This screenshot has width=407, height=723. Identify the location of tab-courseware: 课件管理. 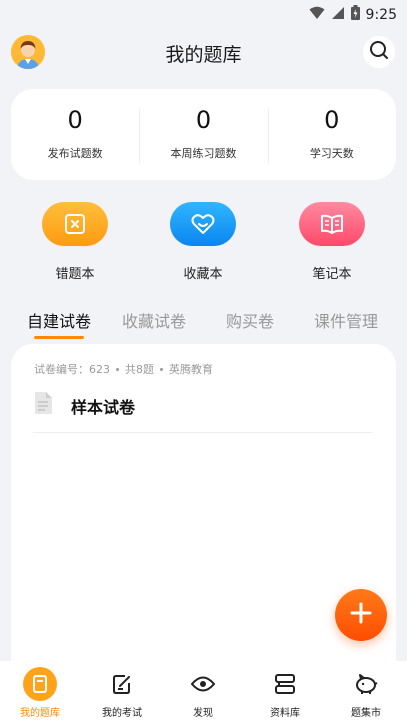
(346, 320).